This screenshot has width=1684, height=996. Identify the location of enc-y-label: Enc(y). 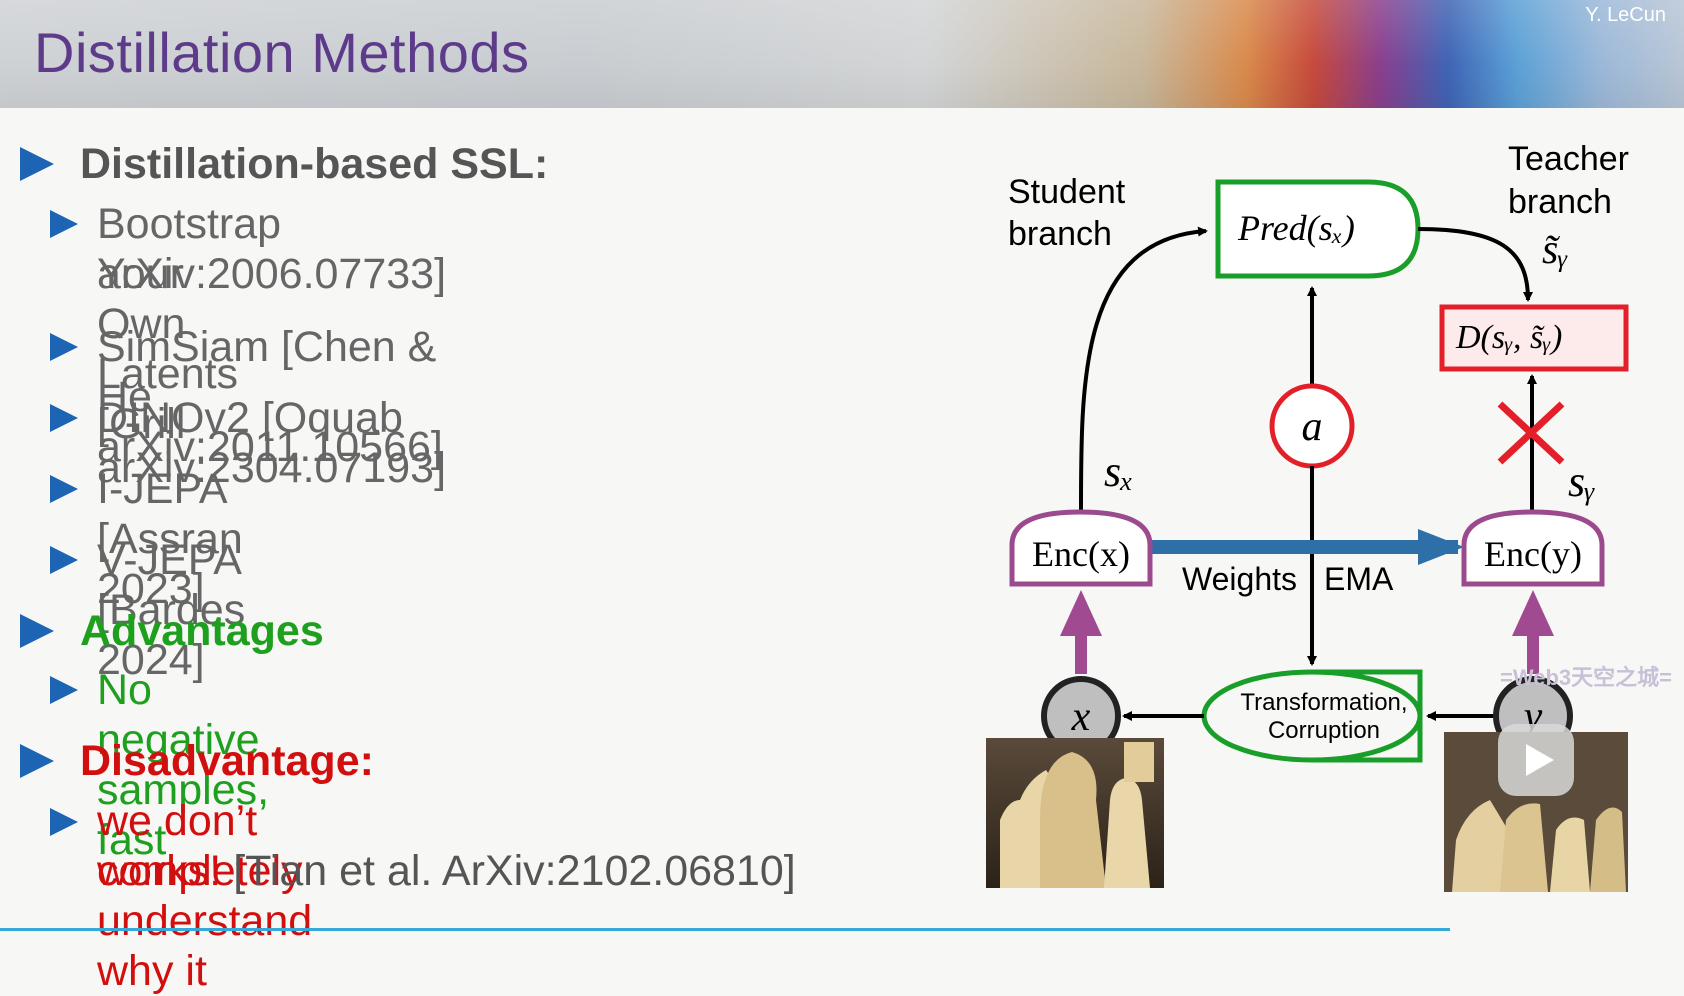
(1533, 554).